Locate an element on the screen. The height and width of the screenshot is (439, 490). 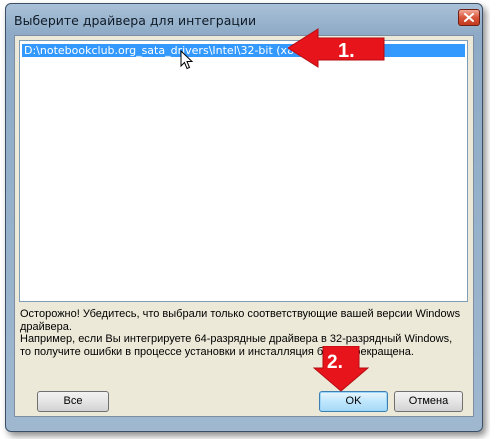
ok-button: OK is located at coordinates (353, 401).